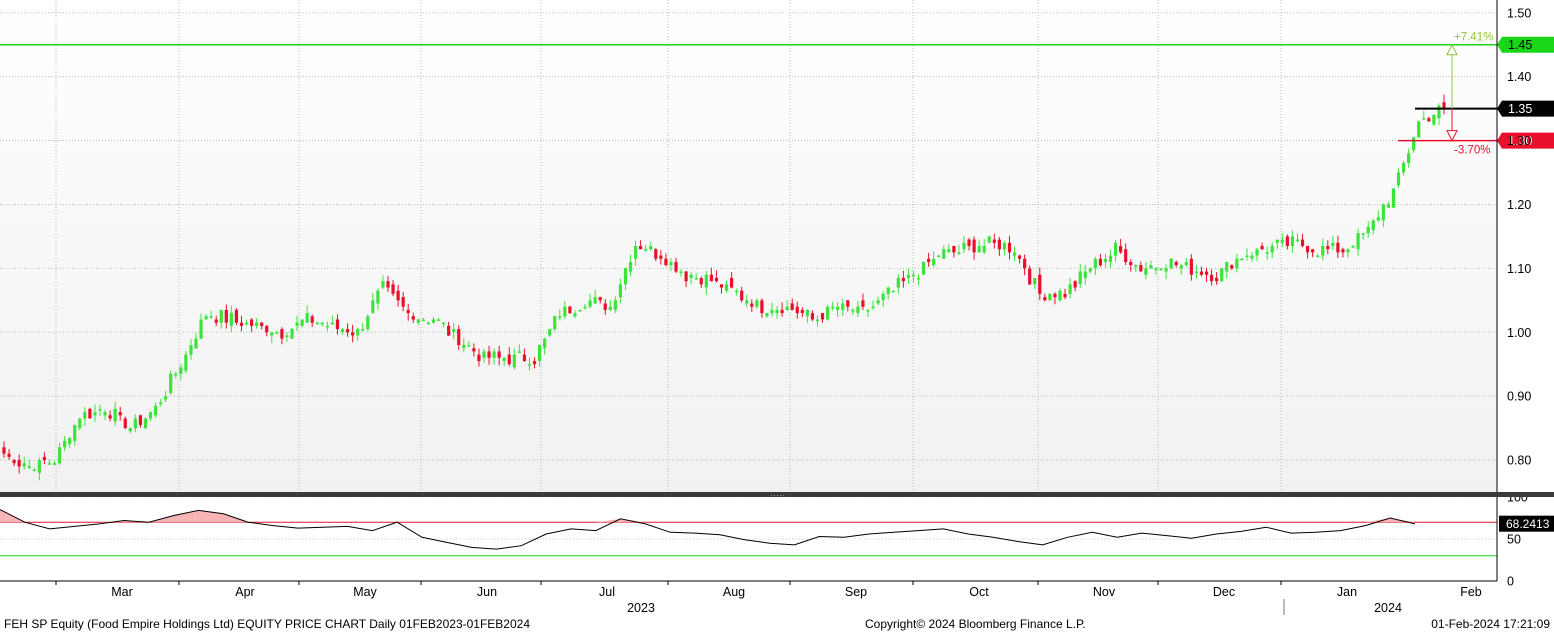  I want to click on copyright-text: Copyright© 2024 Bloomberg Finance L.P., so click(975, 624).